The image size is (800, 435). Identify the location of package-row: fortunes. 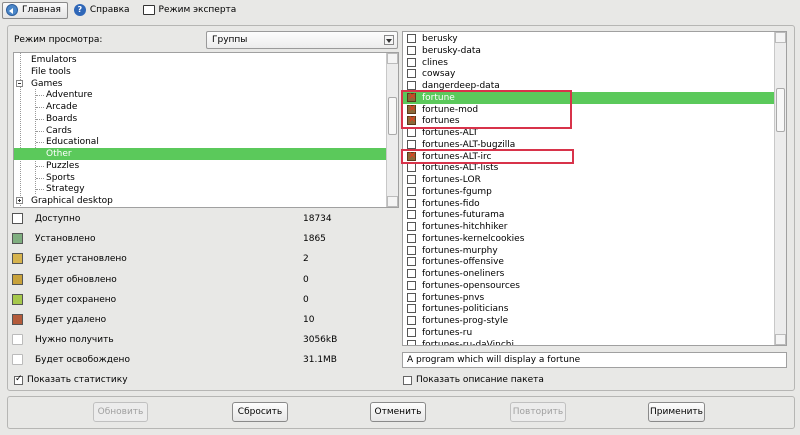
(588, 120).